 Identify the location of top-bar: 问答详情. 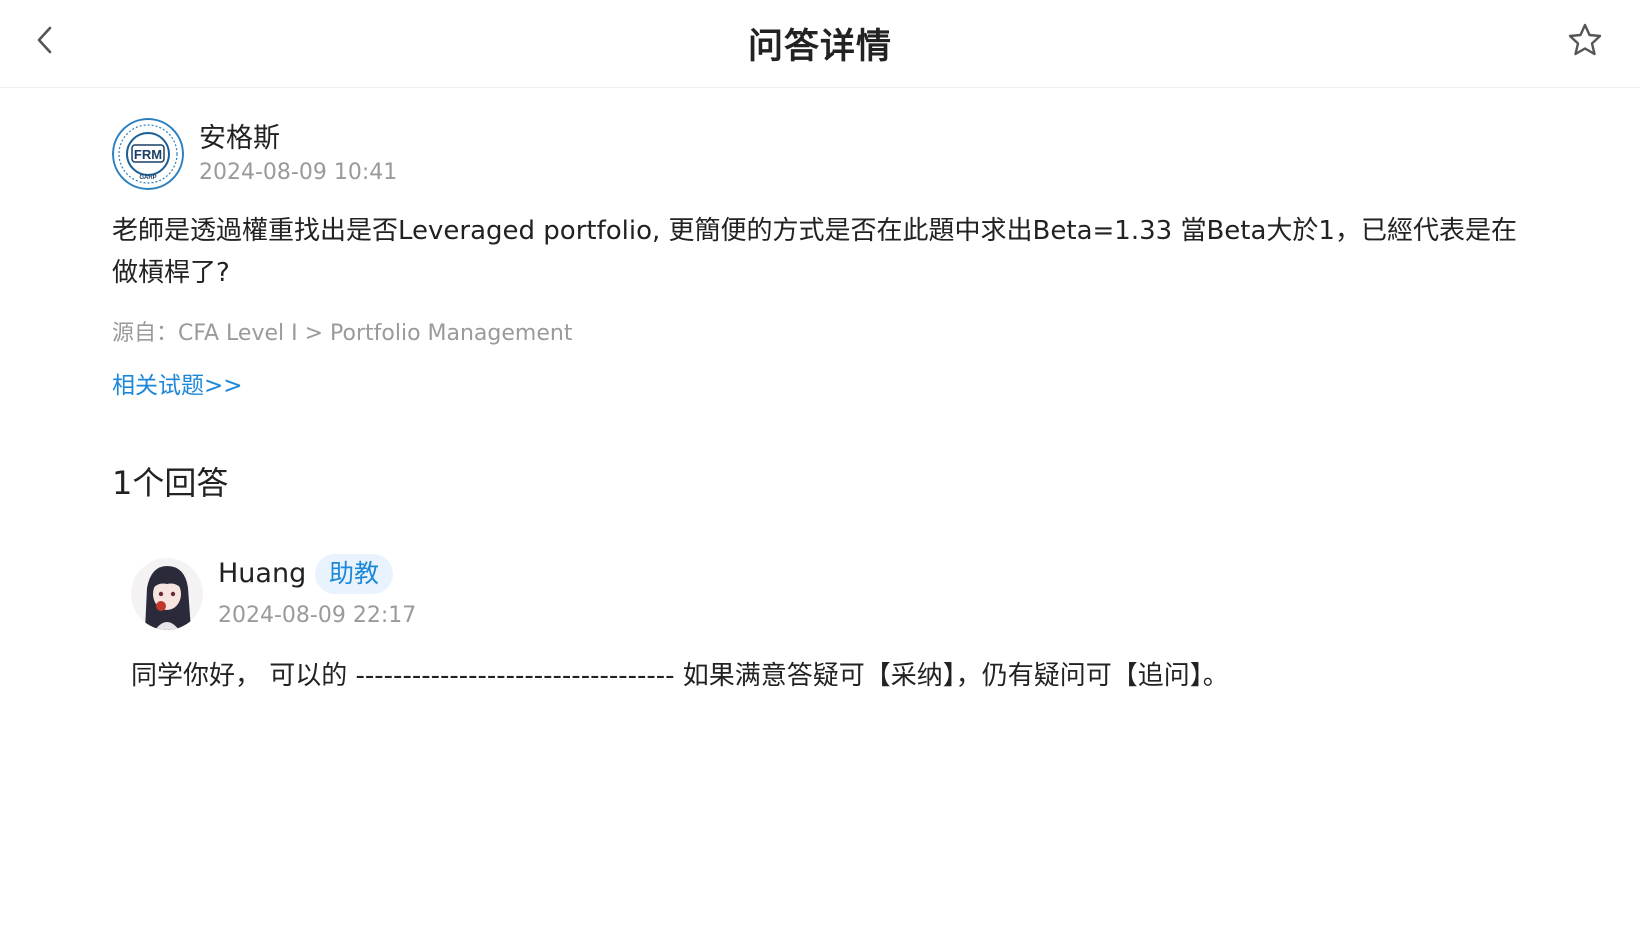
(820, 44).